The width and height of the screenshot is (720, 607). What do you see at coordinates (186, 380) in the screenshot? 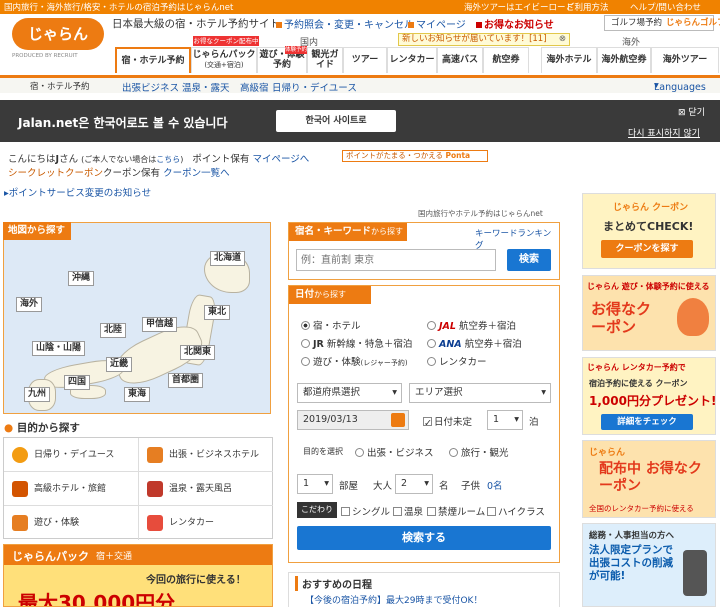
I see `region-shutoken: 首都圏` at bounding box center [186, 380].